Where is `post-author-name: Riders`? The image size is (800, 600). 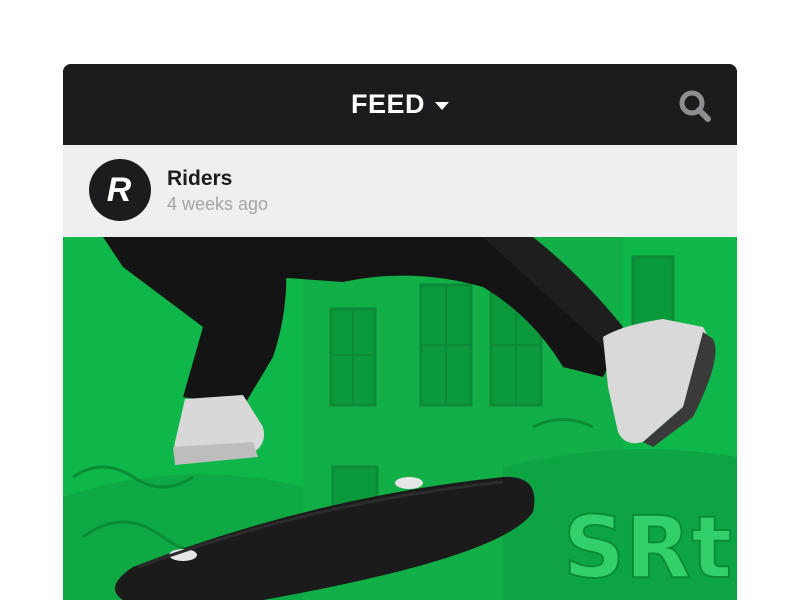
post-author-name: Riders is located at coordinates (199, 179).